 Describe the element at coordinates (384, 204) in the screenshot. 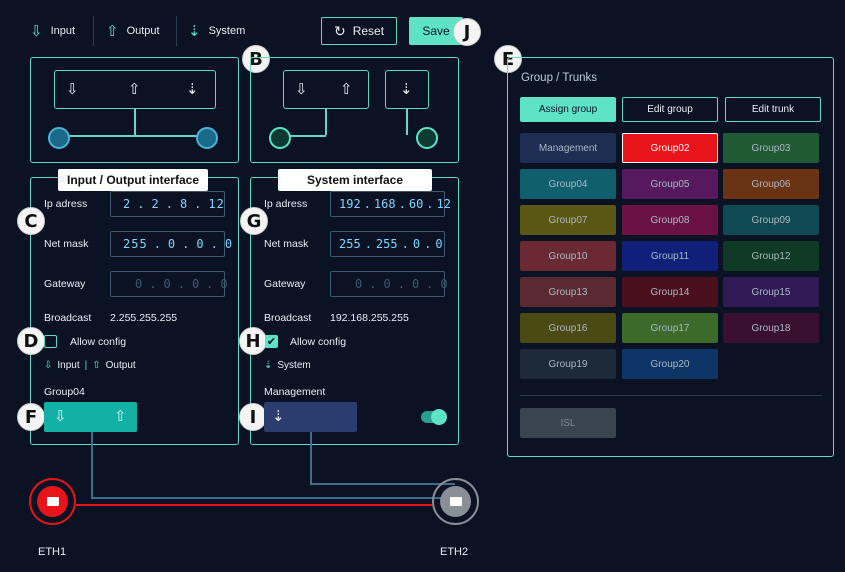

I see `ip-octet: 168` at that location.